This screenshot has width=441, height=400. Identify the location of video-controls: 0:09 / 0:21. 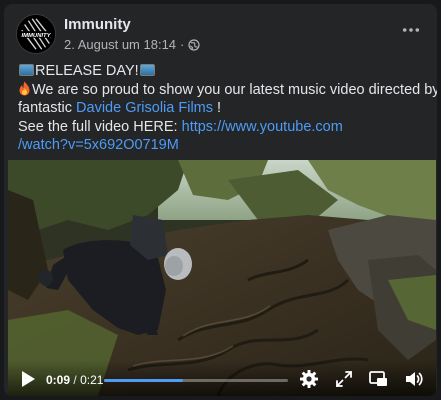
(222, 378).